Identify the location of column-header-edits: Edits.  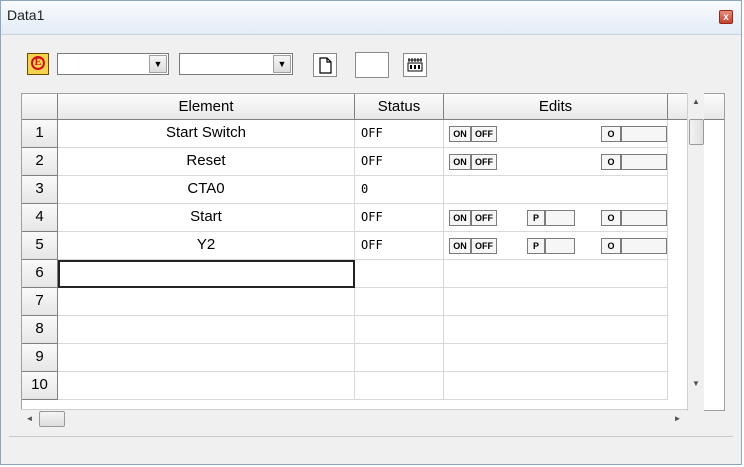
(556, 107).